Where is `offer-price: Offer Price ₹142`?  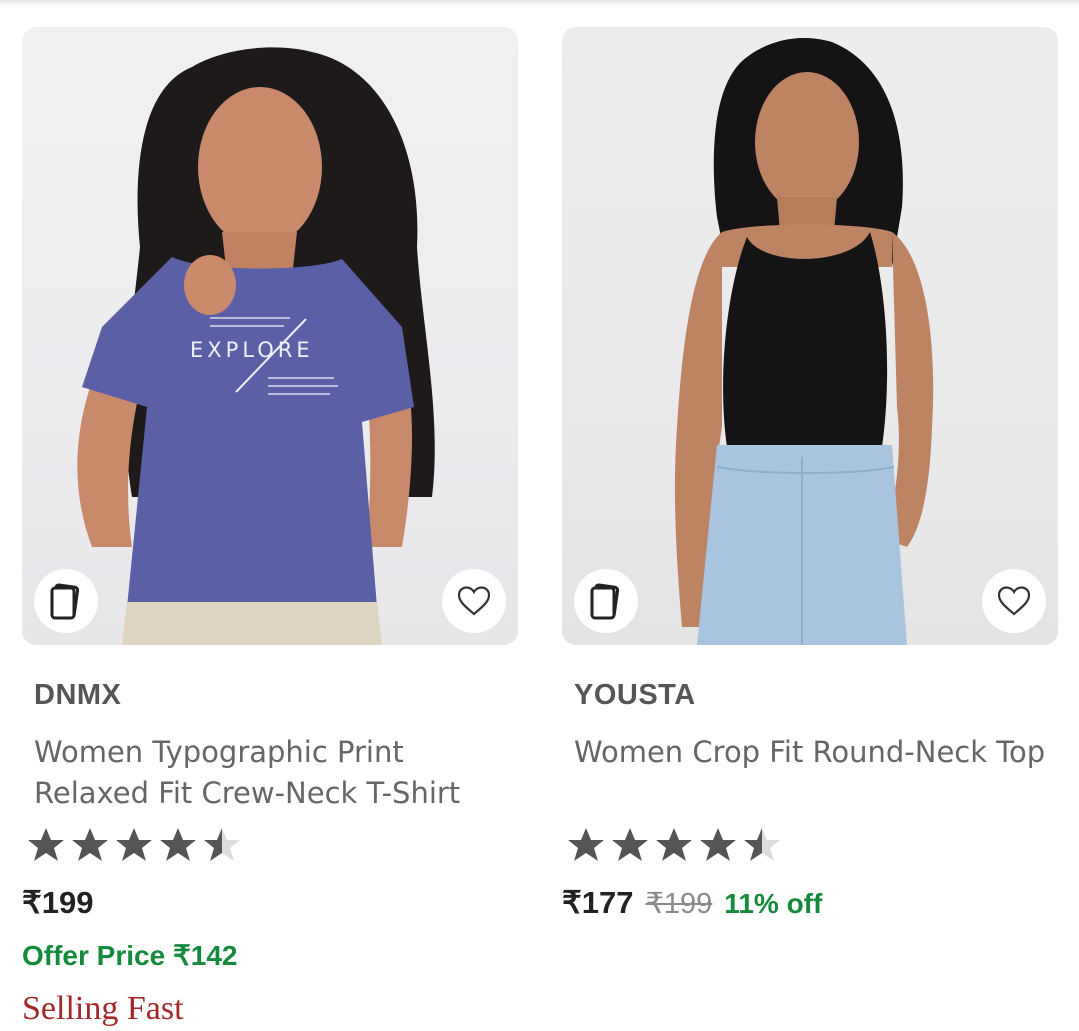 offer-price: Offer Price ₹142 is located at coordinates (130, 955).